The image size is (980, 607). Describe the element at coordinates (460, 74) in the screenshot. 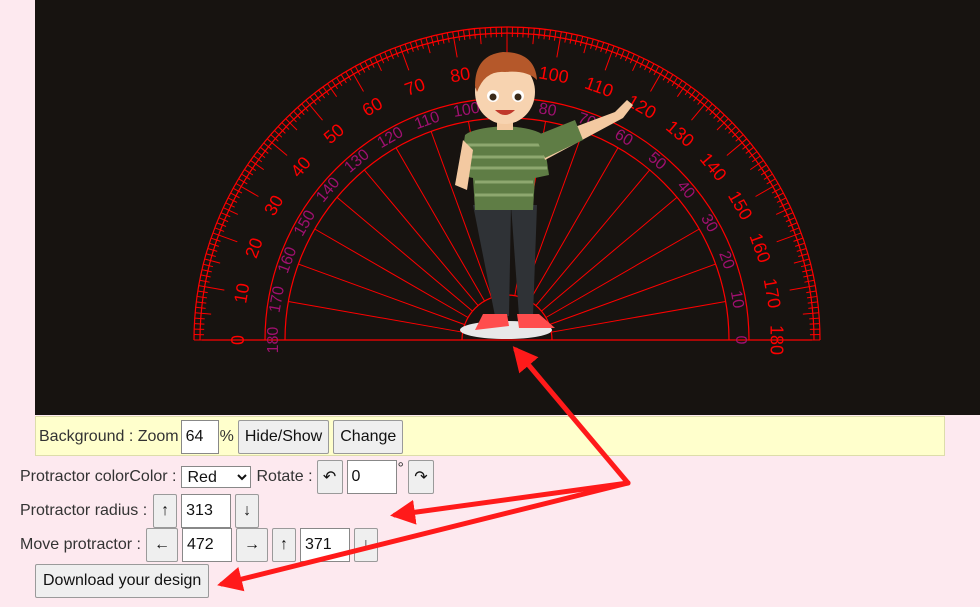

I see `outer-scale-label: 80` at that location.